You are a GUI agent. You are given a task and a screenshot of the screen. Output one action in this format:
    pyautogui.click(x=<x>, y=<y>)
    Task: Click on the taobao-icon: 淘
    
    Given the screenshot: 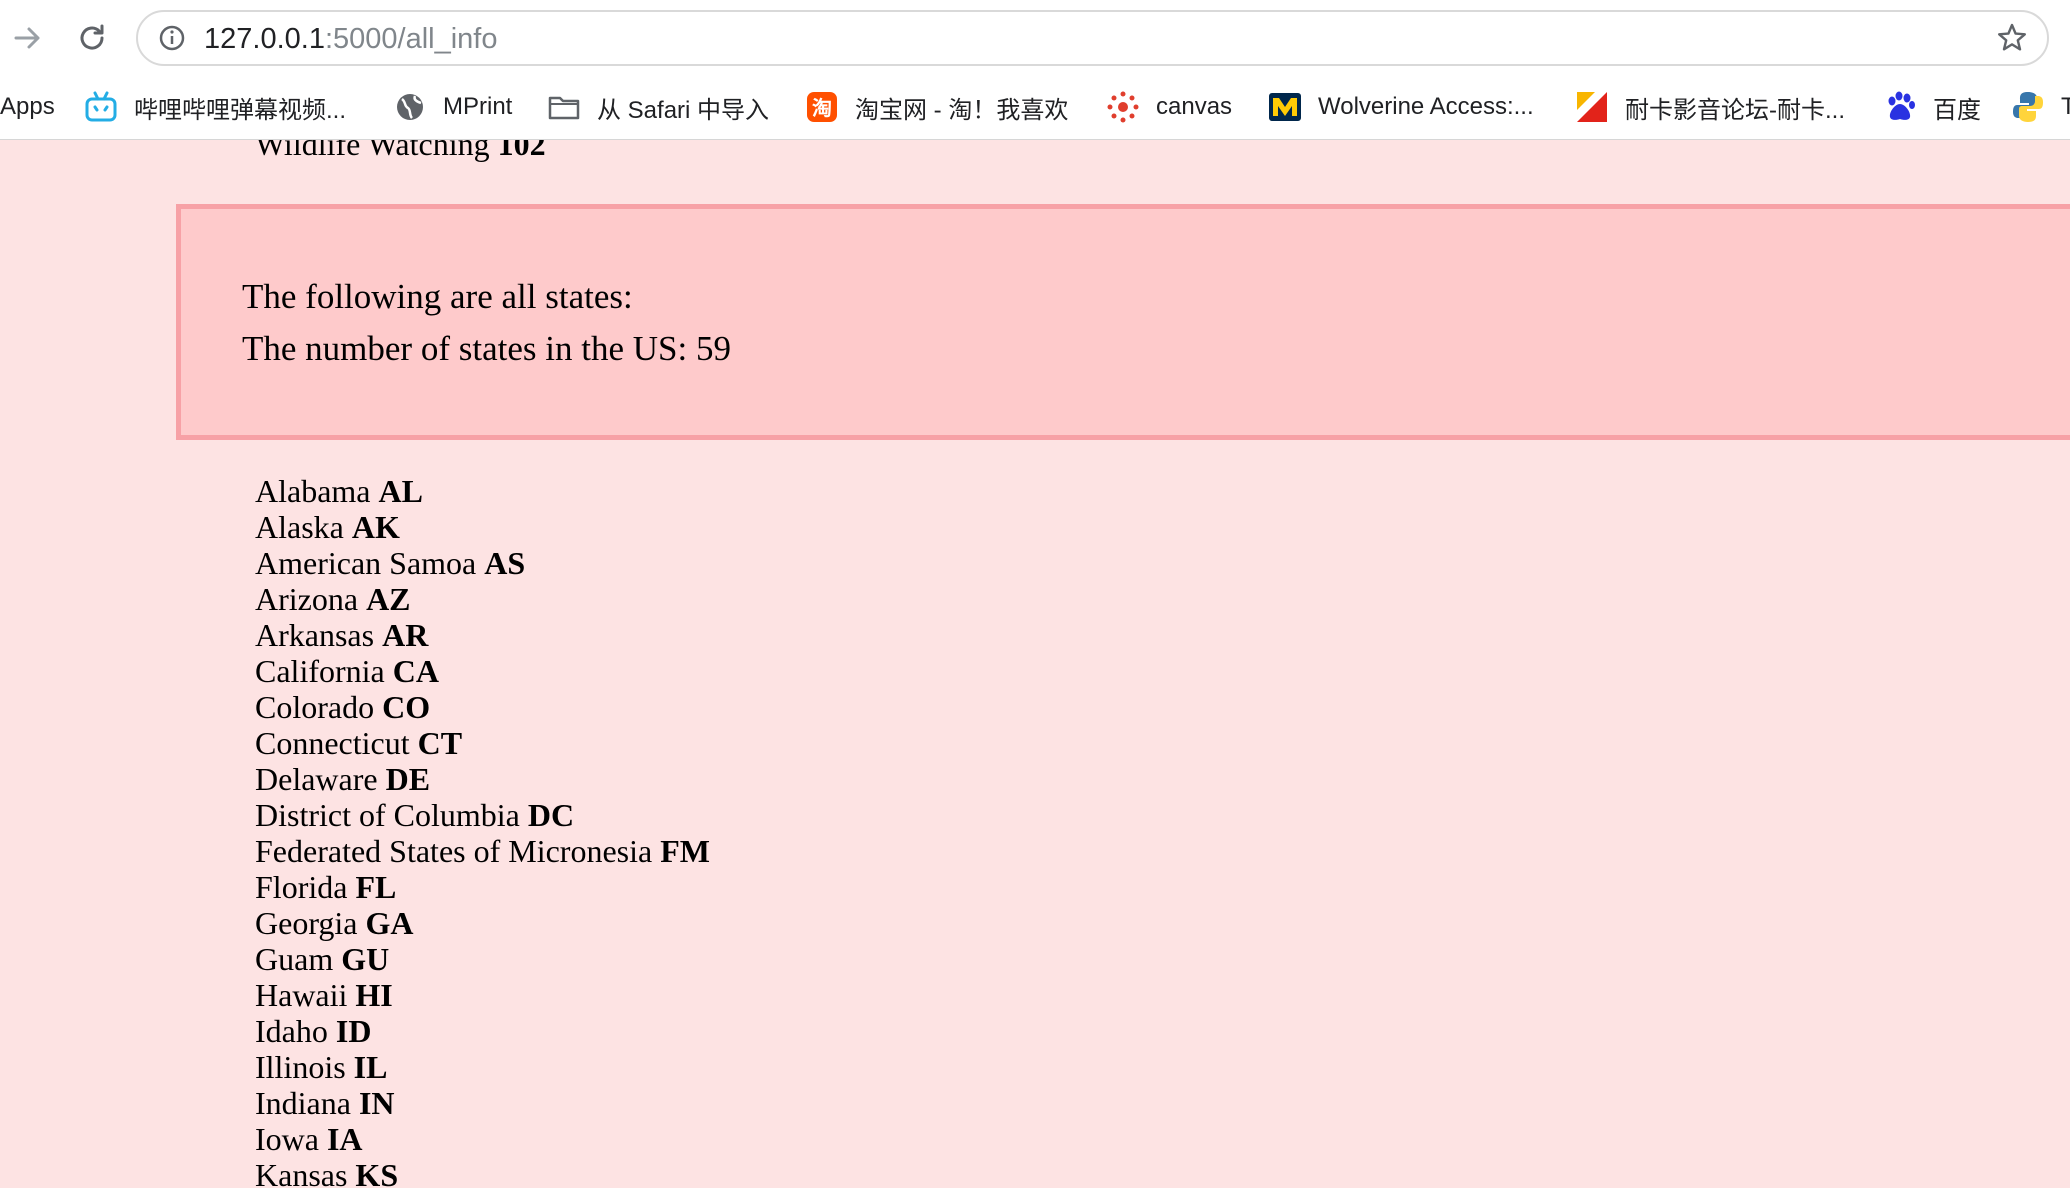 What is the action you would take?
    pyautogui.click(x=822, y=107)
    